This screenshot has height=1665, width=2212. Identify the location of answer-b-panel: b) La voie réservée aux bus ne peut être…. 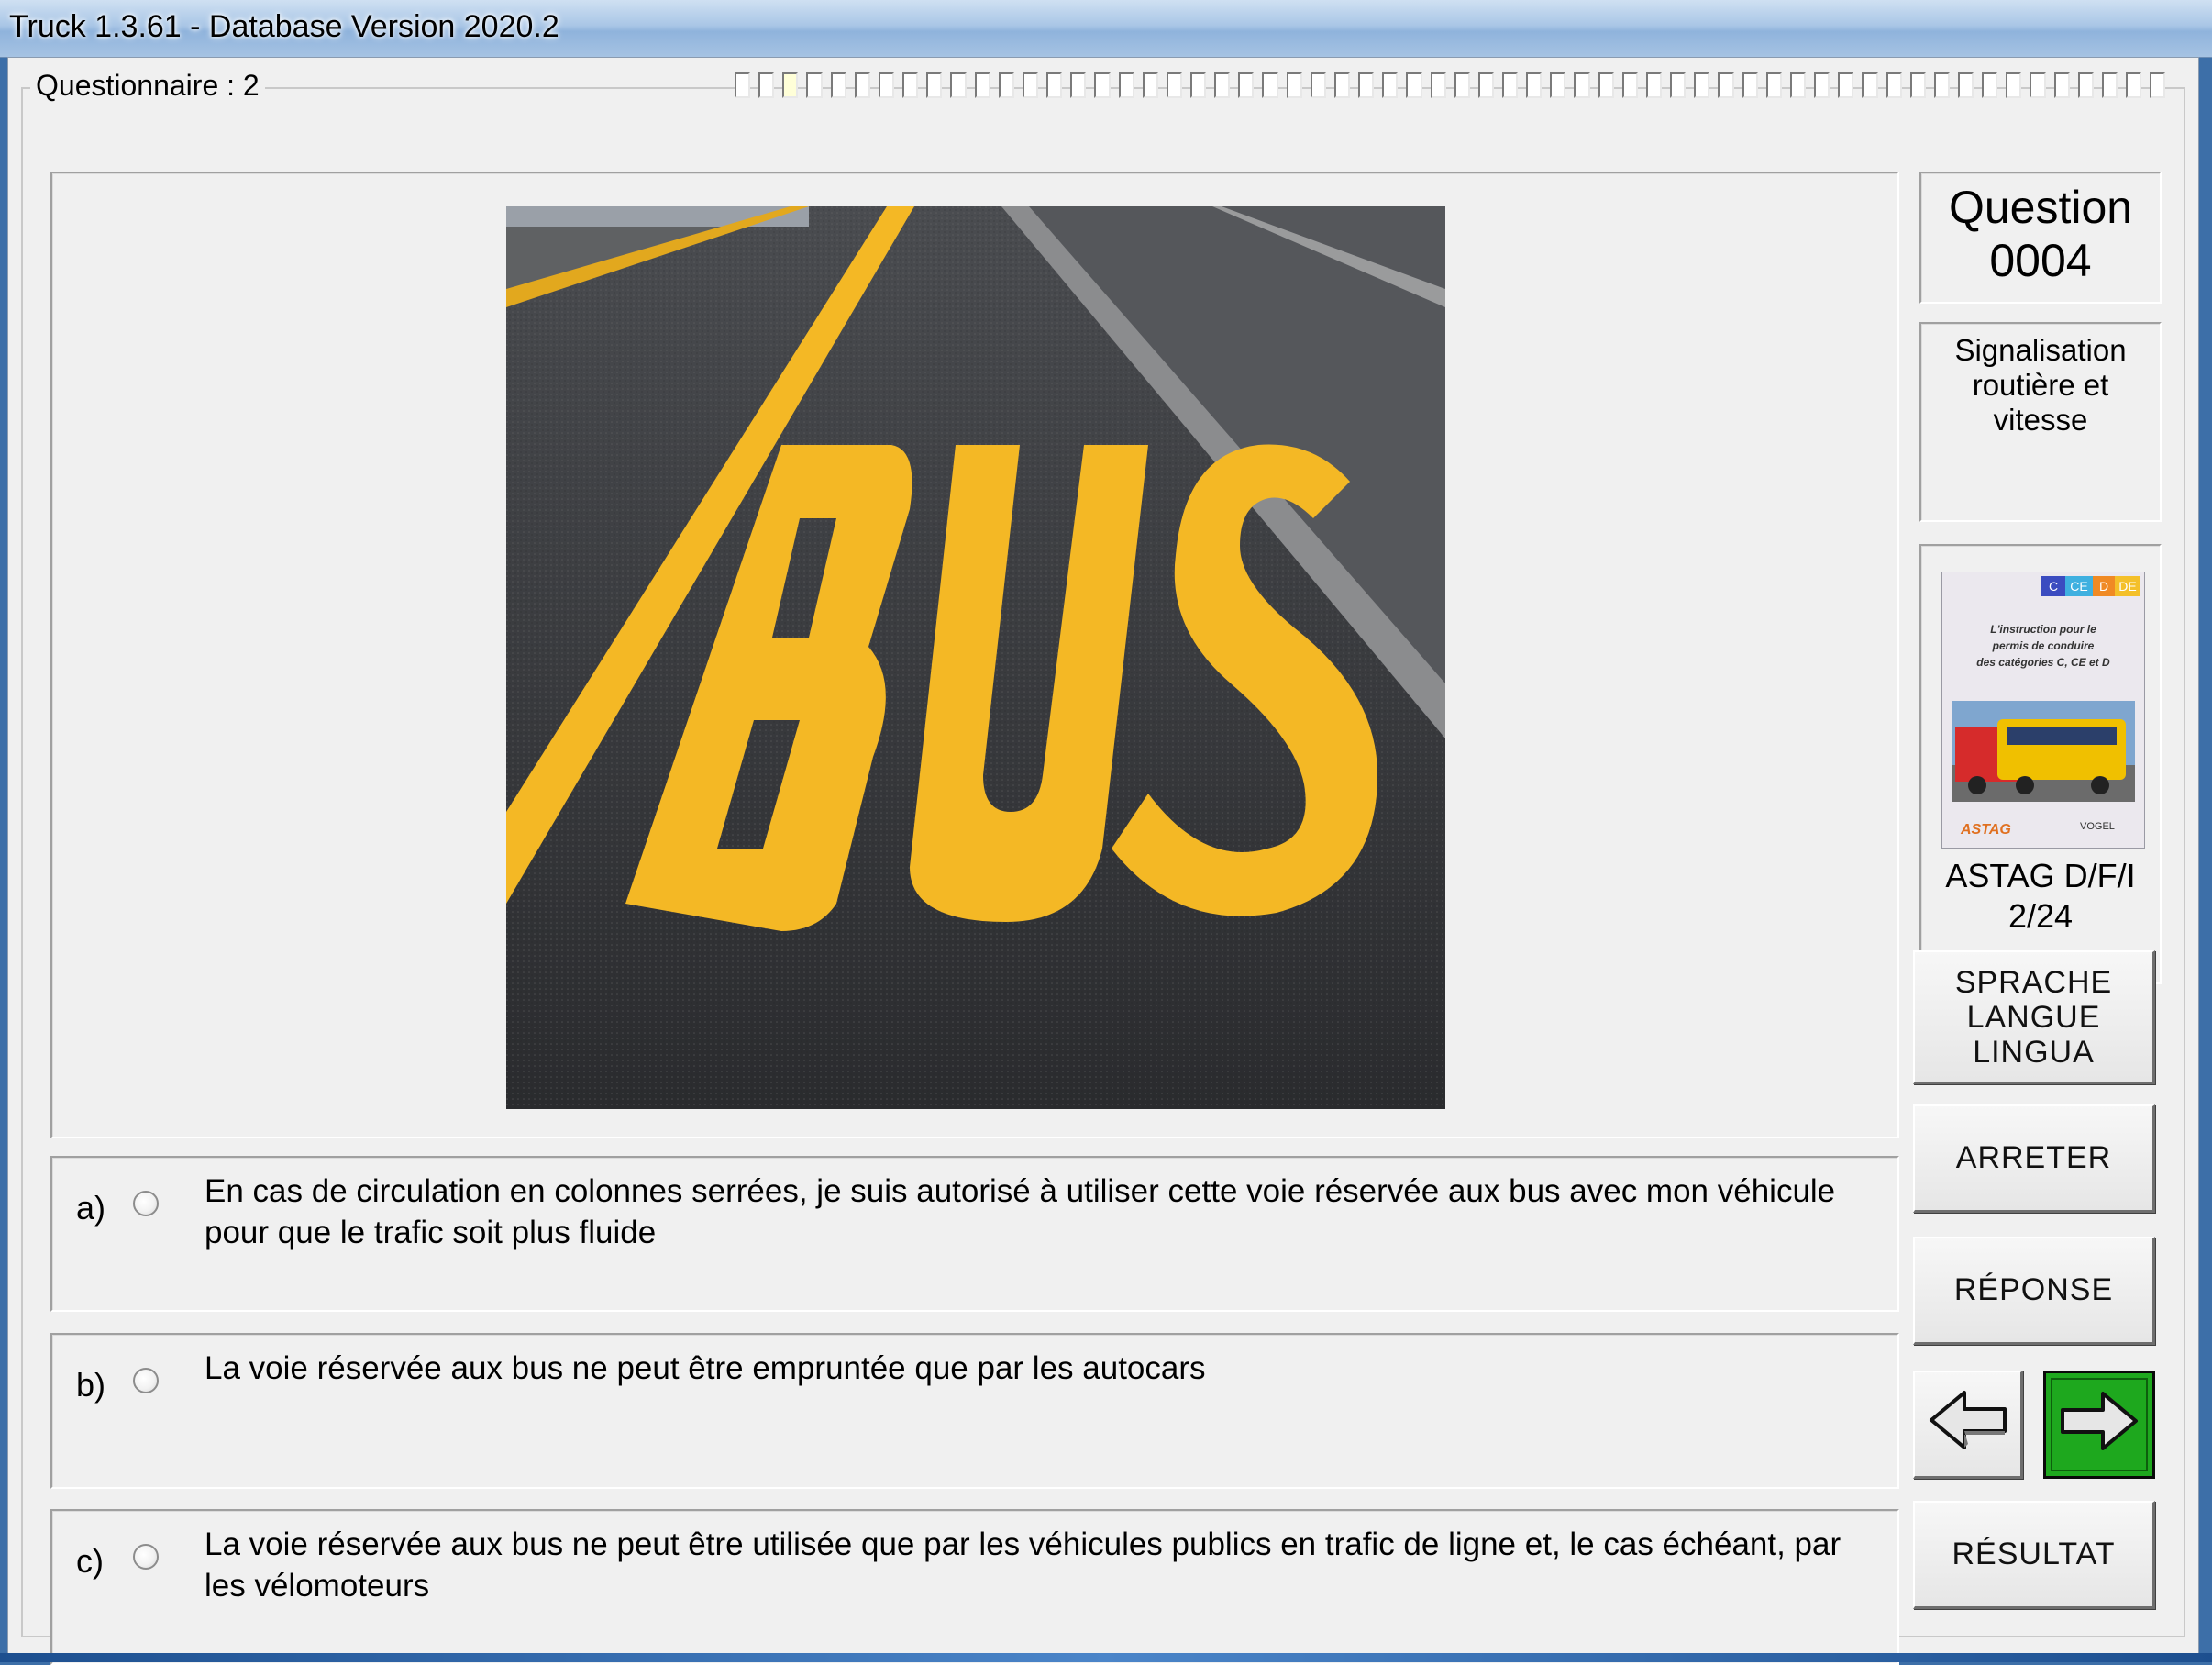
(975, 1411).